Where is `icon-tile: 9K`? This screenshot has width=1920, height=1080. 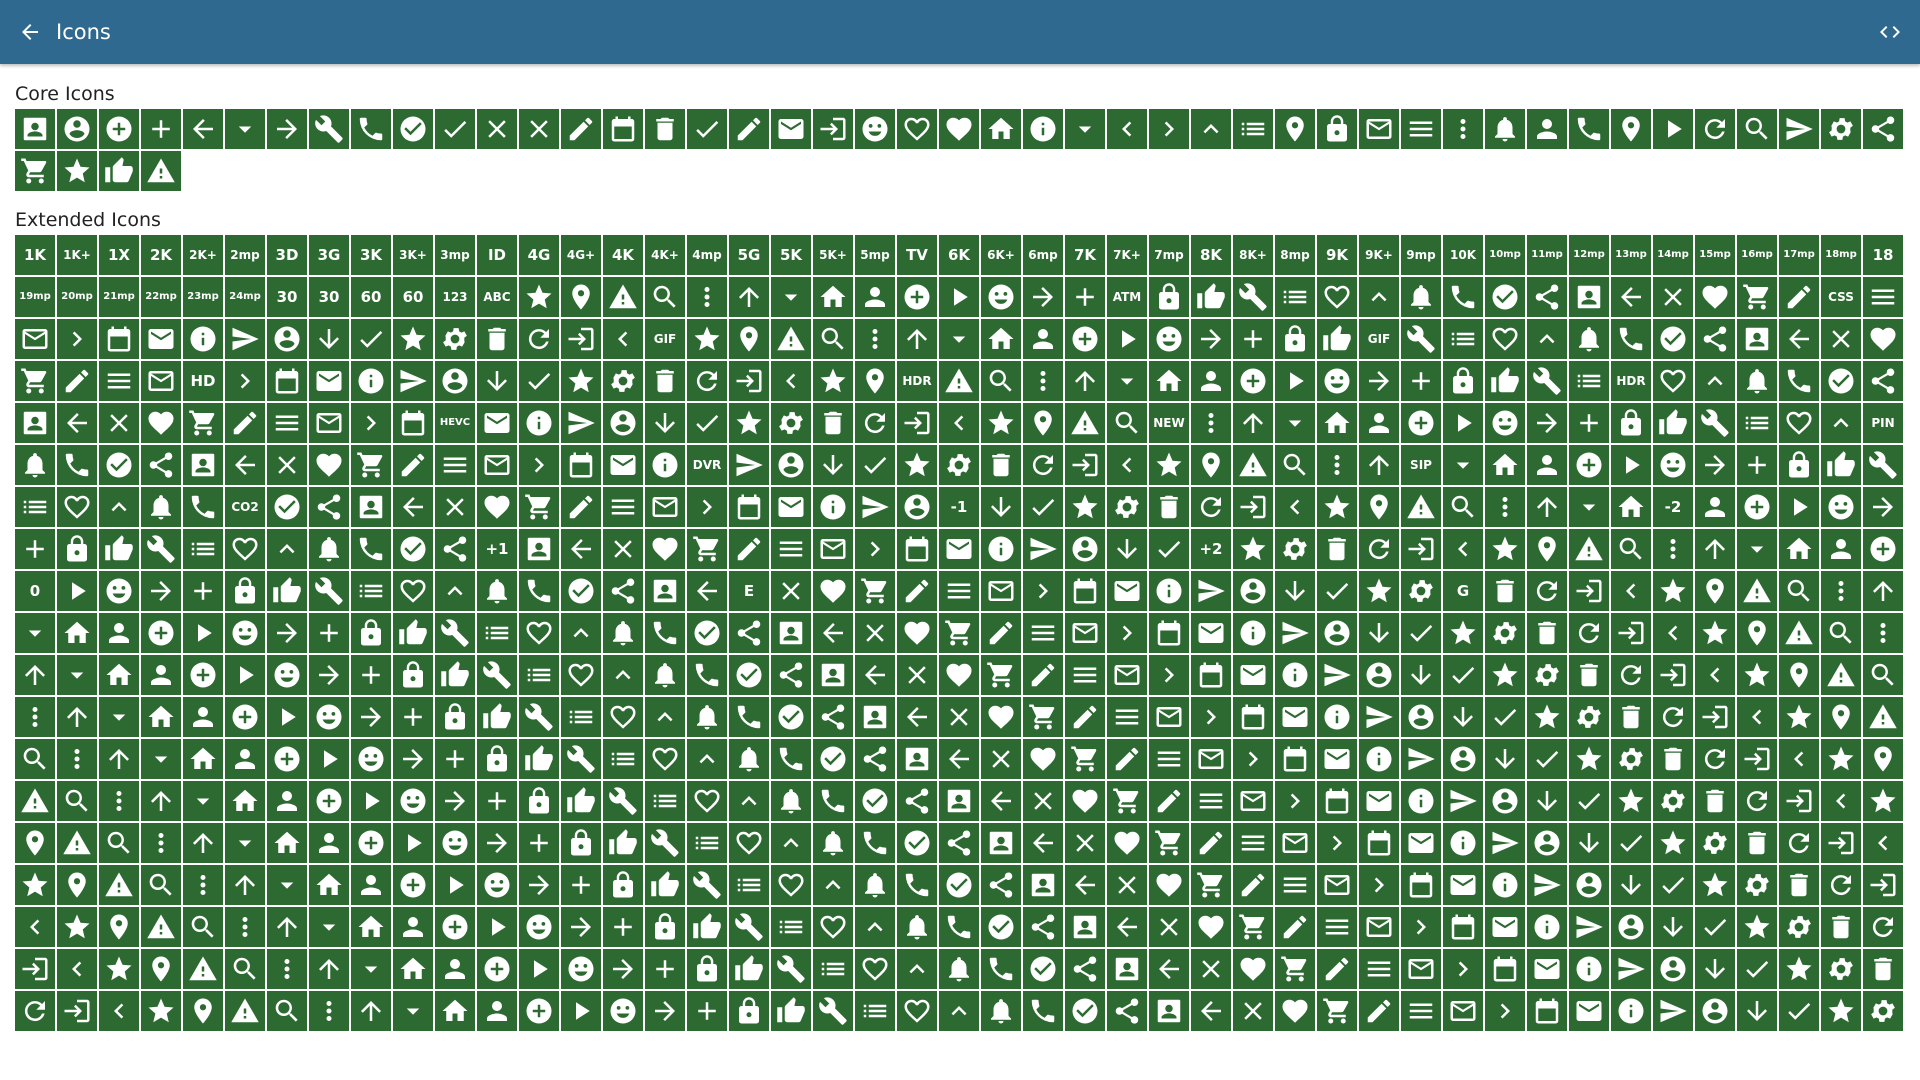 icon-tile: 9K is located at coordinates (1337, 255).